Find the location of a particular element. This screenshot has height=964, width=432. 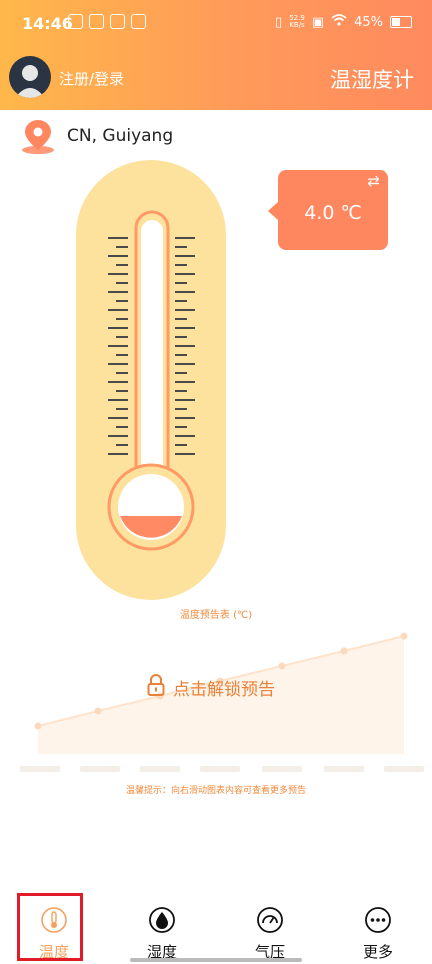

tab-humidity: 湿度 is located at coordinates (162, 928).